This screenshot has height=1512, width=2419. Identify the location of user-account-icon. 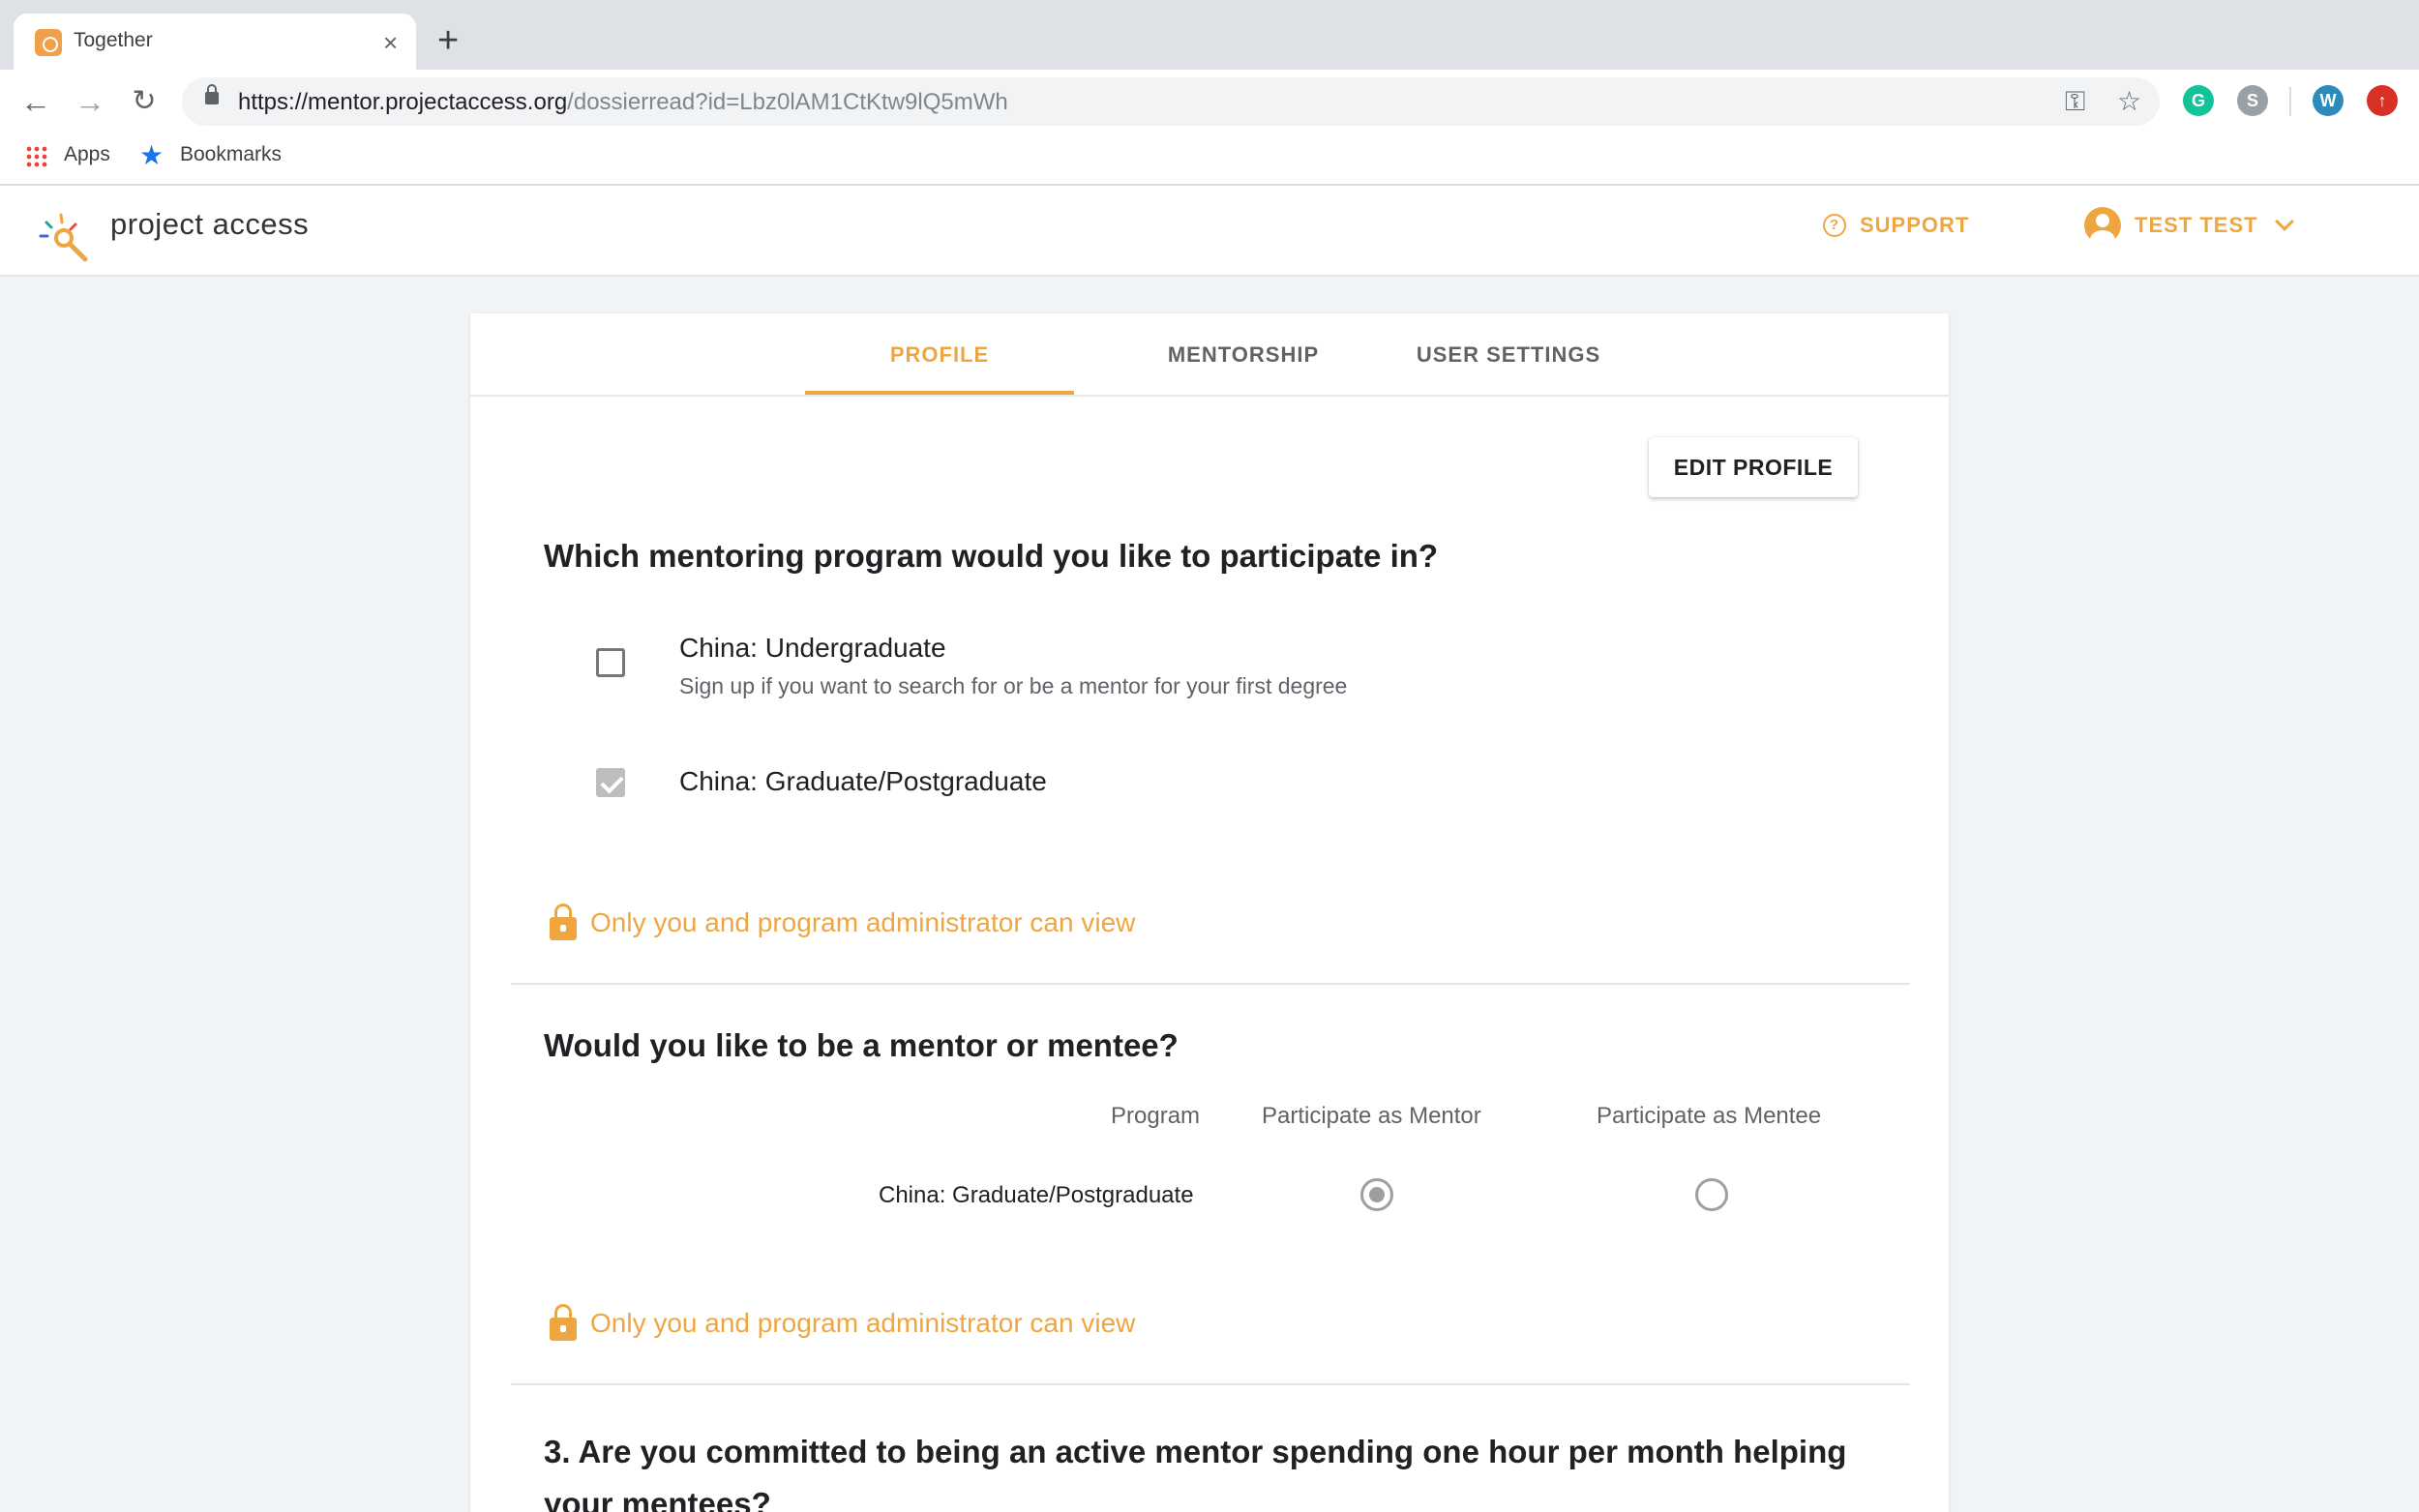
(2103, 225).